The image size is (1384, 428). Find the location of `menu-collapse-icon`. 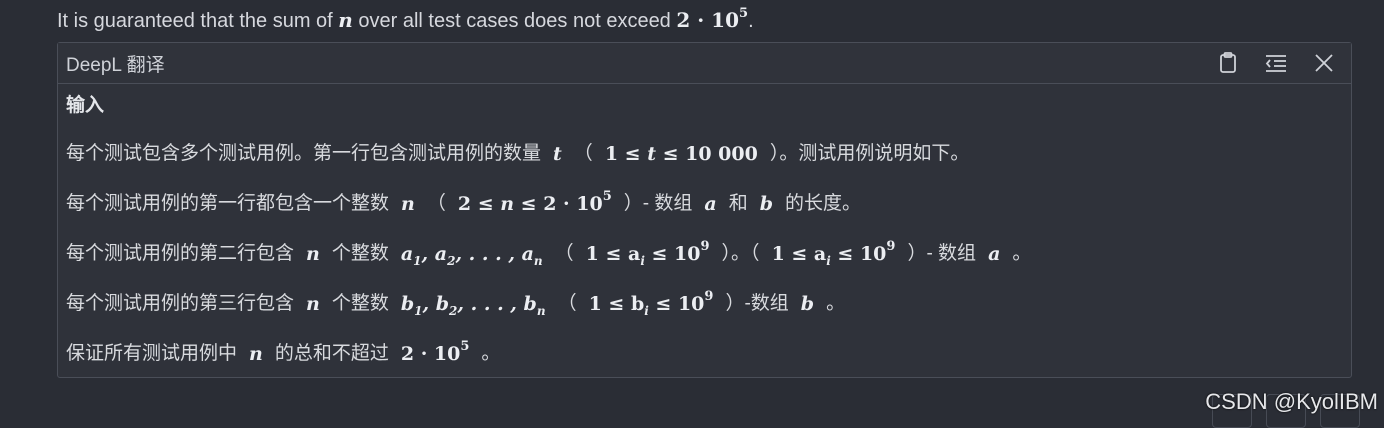

menu-collapse-icon is located at coordinates (1275, 63).